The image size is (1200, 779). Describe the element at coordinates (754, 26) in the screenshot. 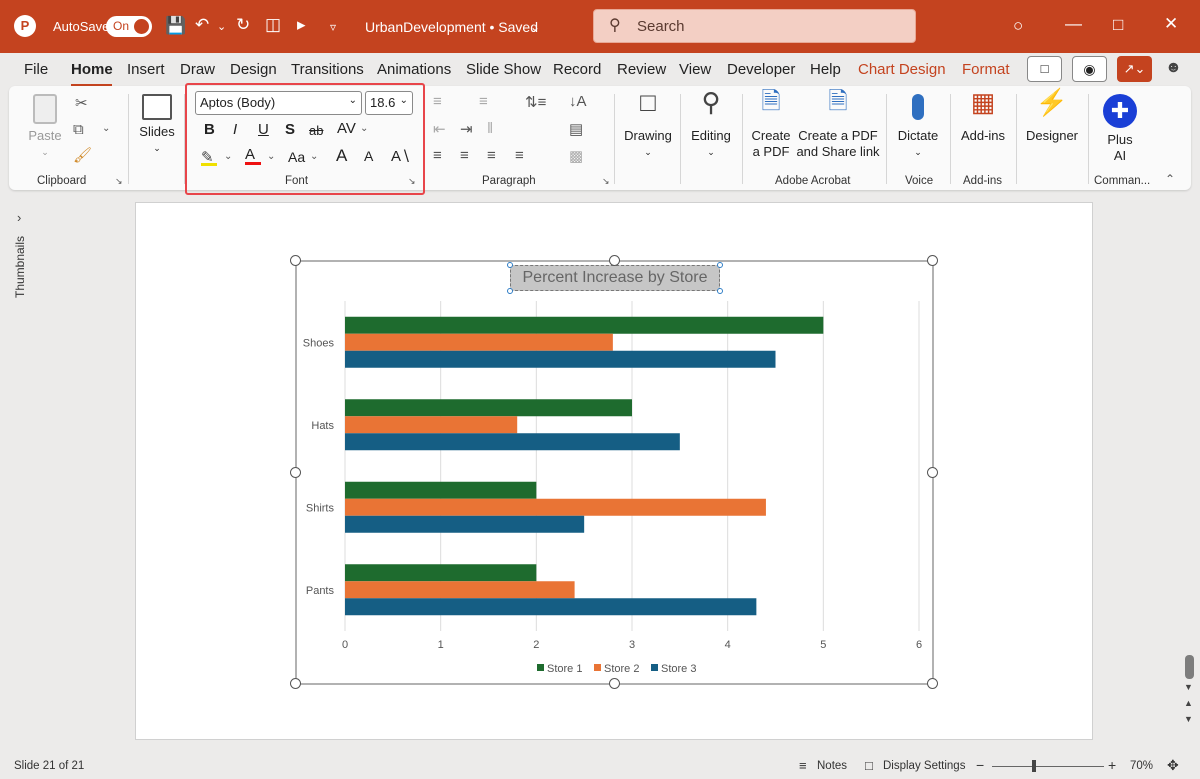

I see `search-box: ⚲ Search` at that location.